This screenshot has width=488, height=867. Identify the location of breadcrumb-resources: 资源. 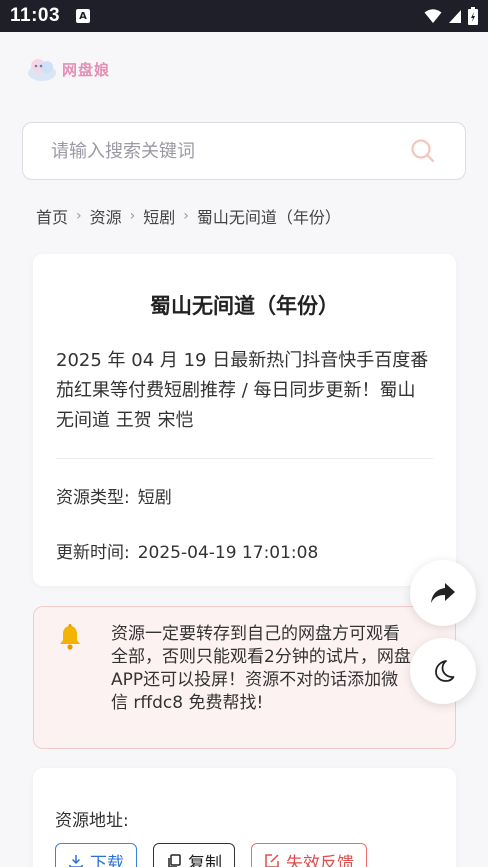
(106, 216).